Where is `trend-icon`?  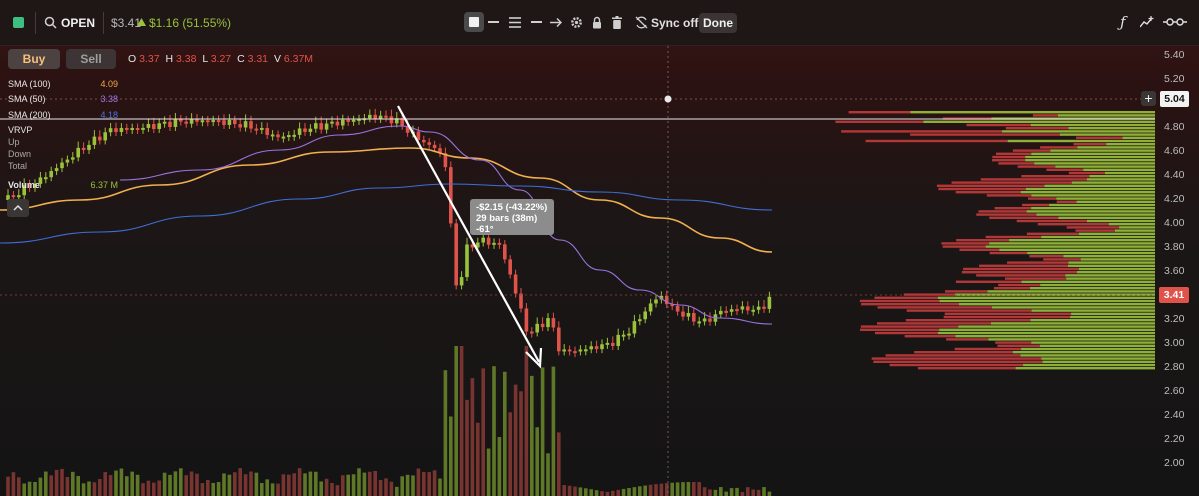 trend-icon is located at coordinates (1147, 22).